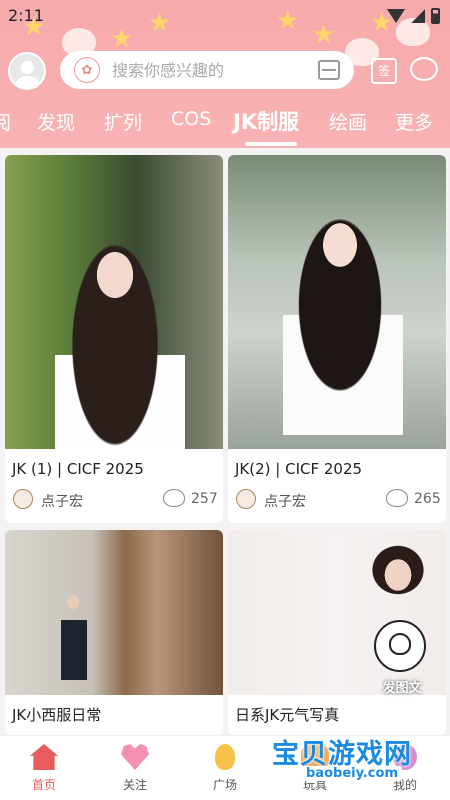  I want to click on post-title: 日系JK元气写真, so click(287, 715).